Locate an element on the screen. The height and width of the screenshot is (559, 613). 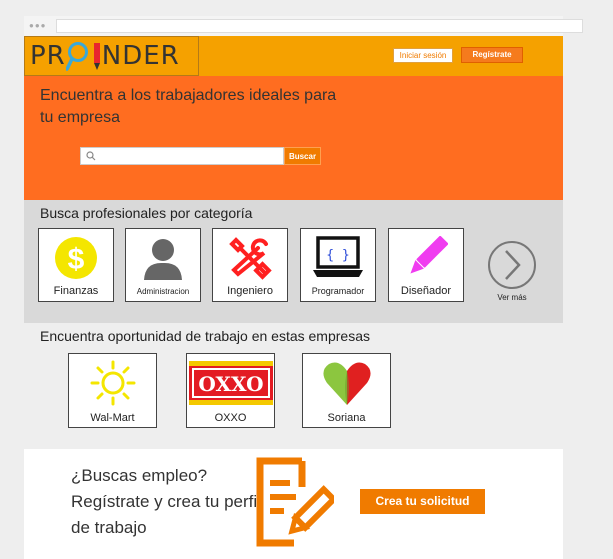
login-button: Iniciar sesión is located at coordinates (423, 55).